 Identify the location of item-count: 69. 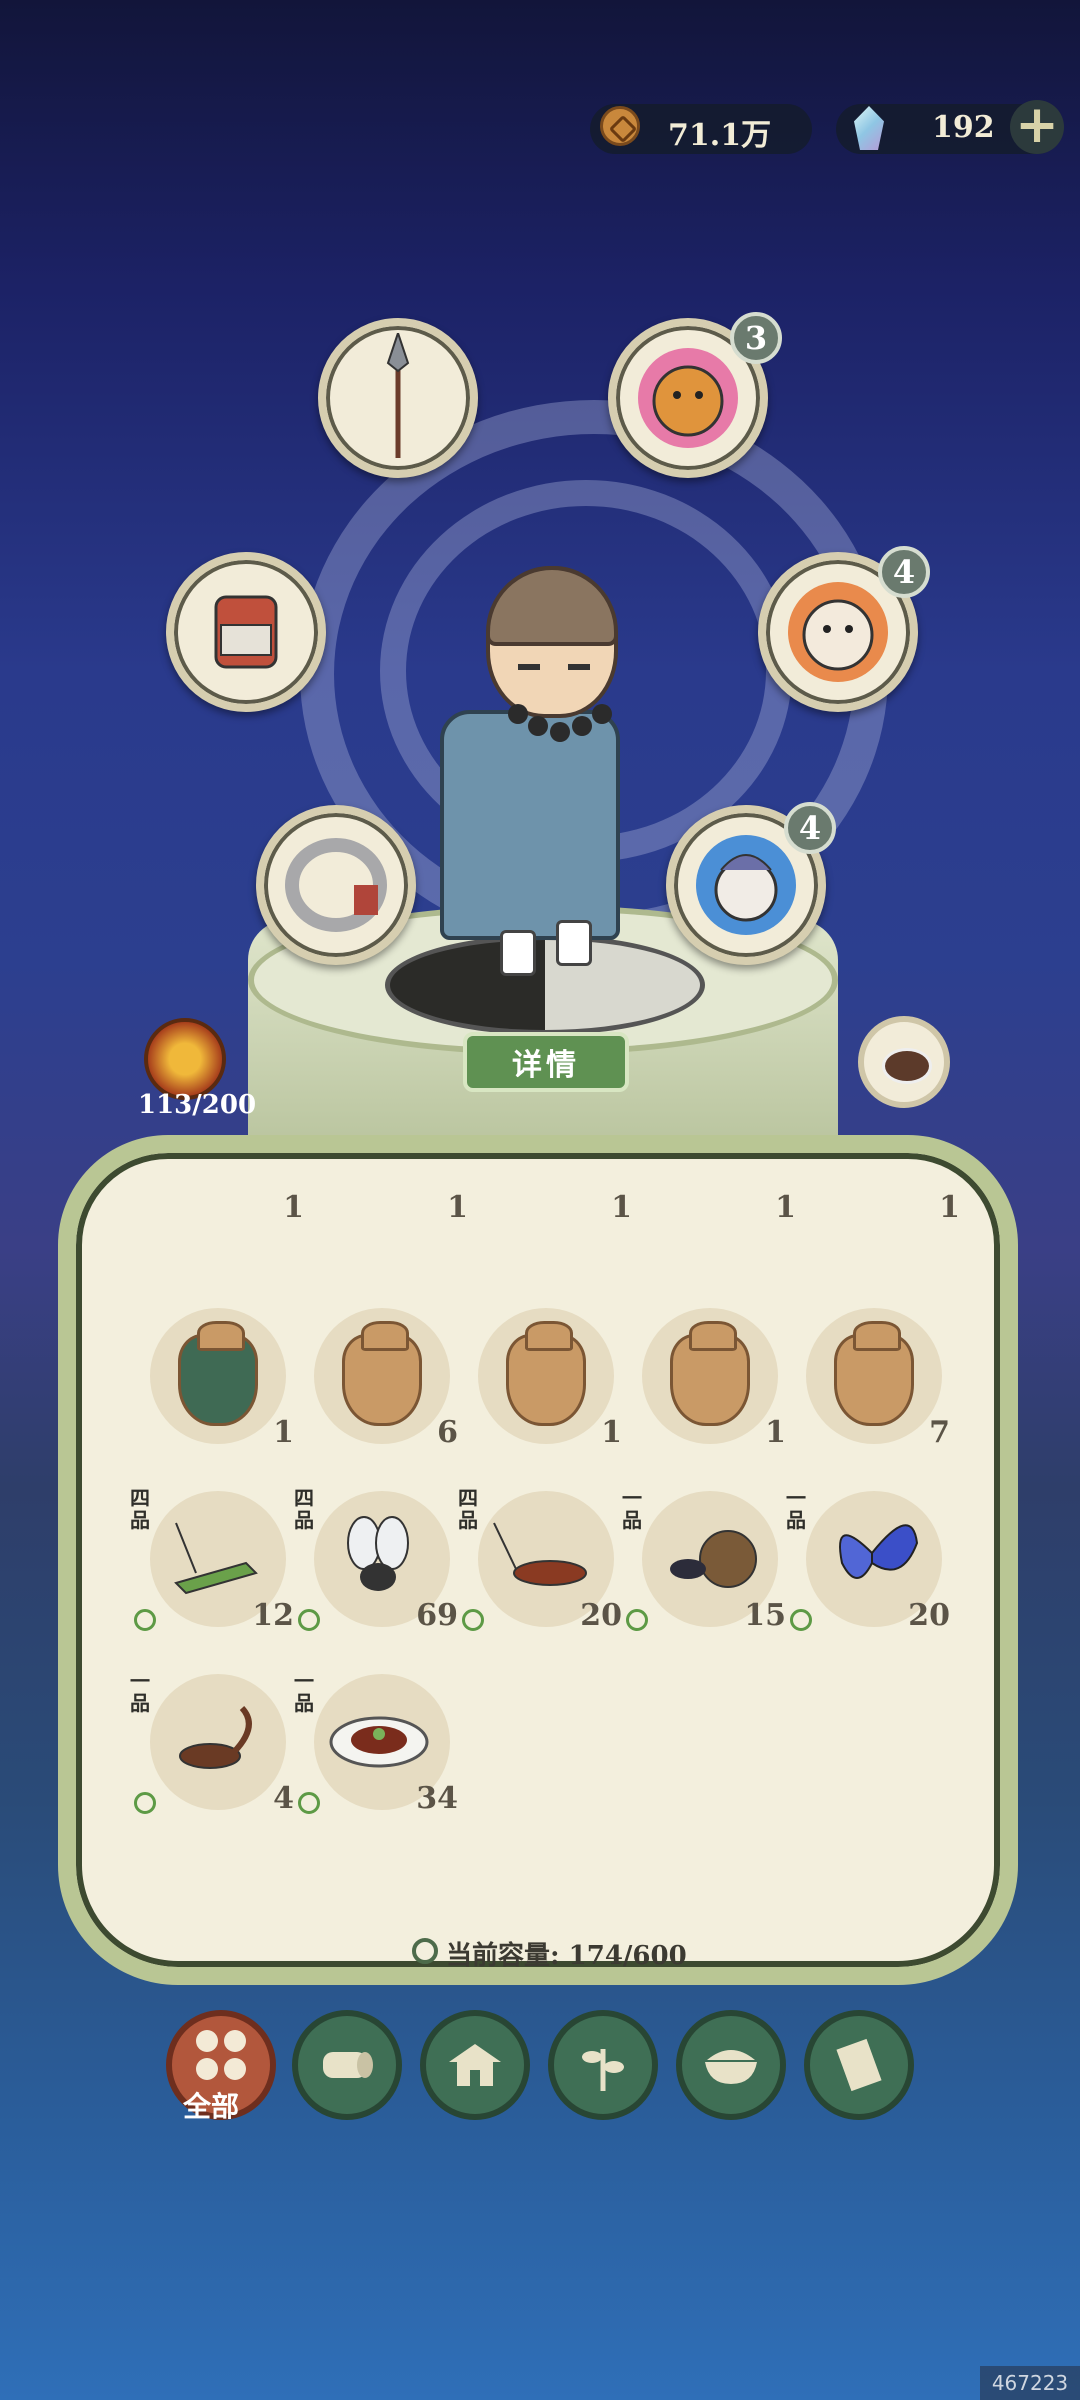
(437, 1615).